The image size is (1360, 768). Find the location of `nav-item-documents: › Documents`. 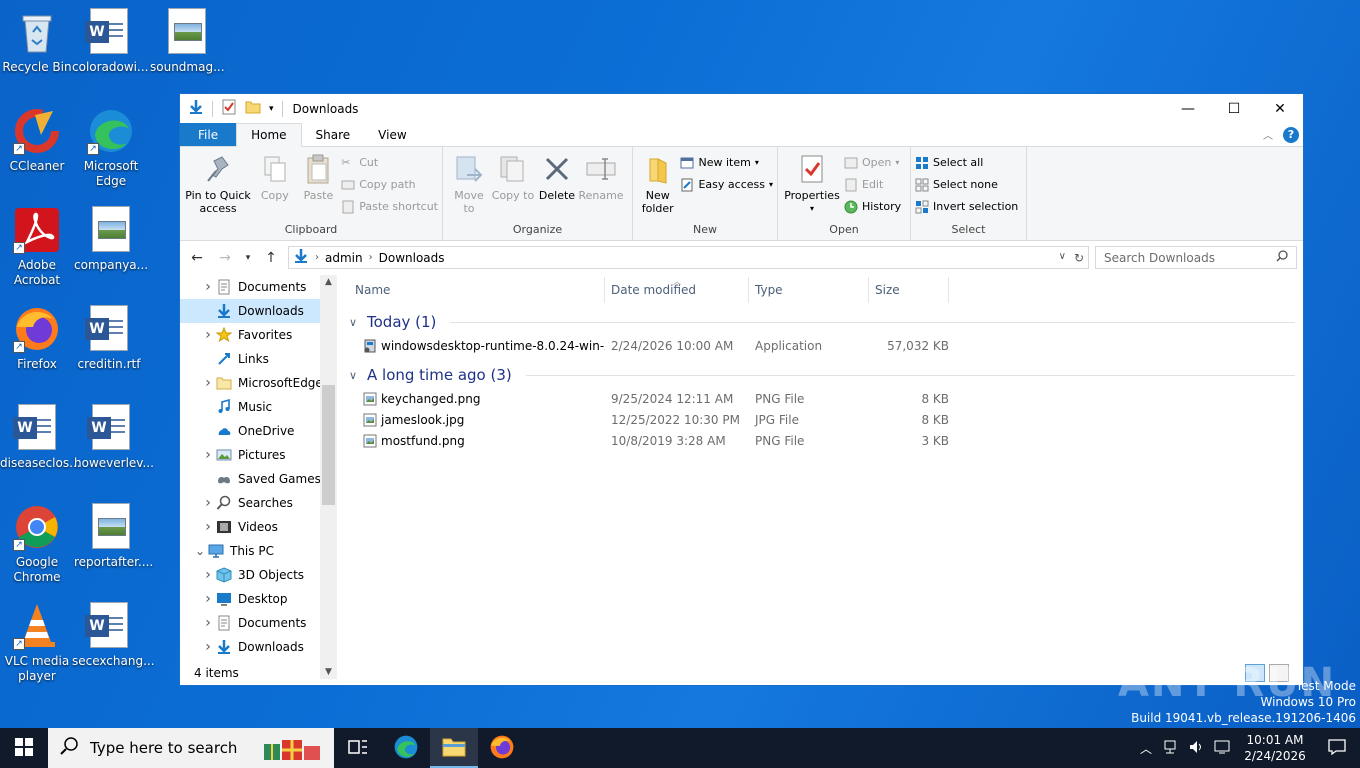

nav-item-documents: › Documents is located at coordinates (258, 287).